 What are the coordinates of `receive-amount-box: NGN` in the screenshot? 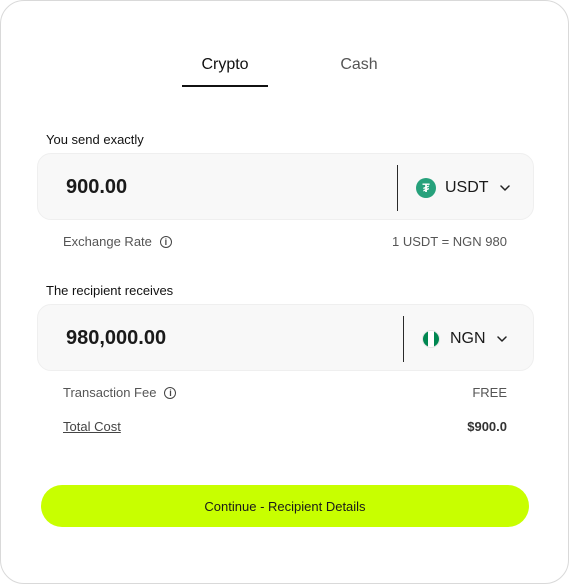 It's located at (285, 337).